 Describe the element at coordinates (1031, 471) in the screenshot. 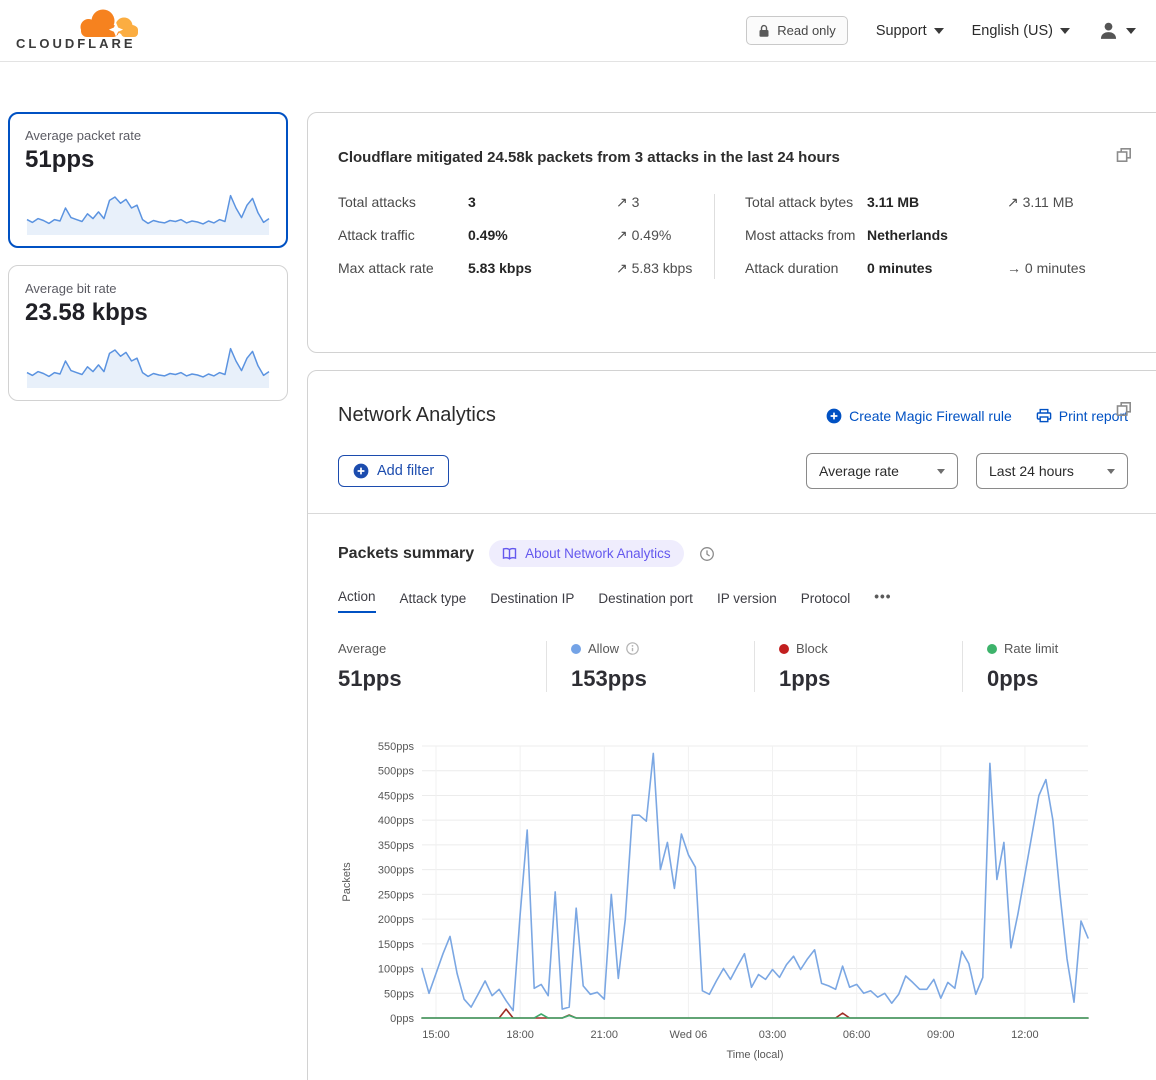

I see `selected-value: Last 24 hours` at that location.